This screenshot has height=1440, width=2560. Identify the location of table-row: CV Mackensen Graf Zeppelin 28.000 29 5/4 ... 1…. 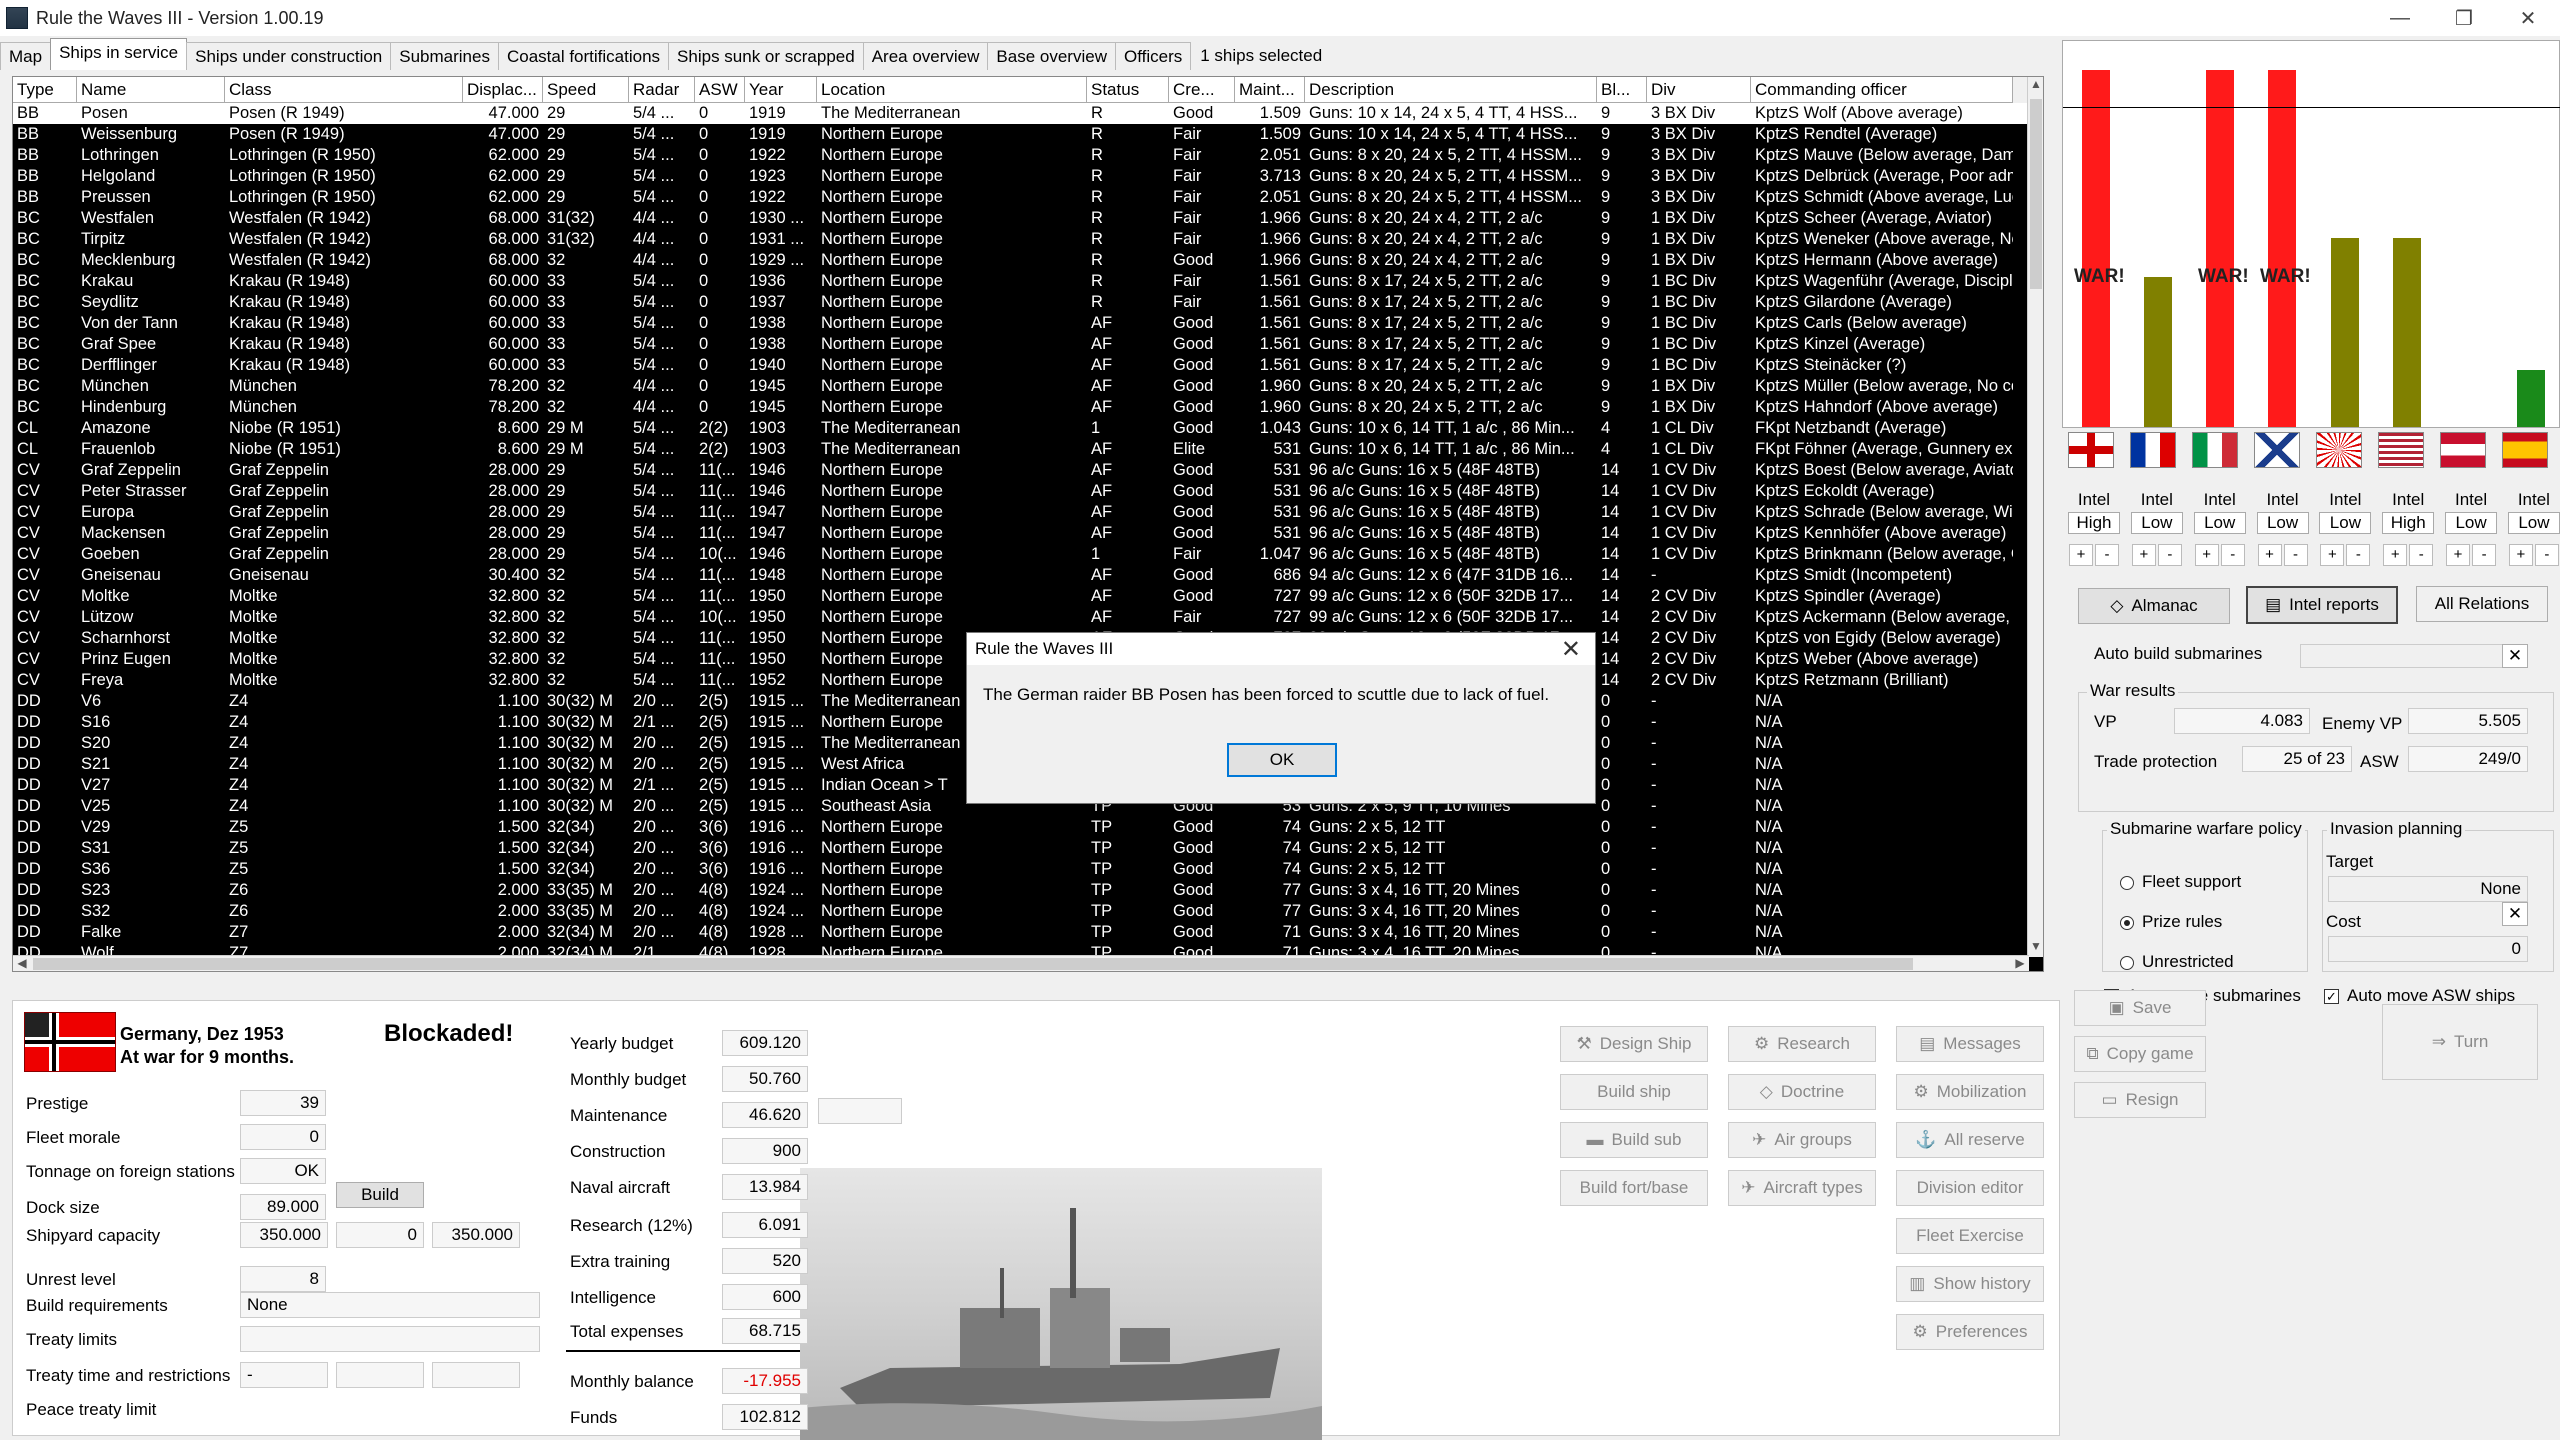
(1021, 533).